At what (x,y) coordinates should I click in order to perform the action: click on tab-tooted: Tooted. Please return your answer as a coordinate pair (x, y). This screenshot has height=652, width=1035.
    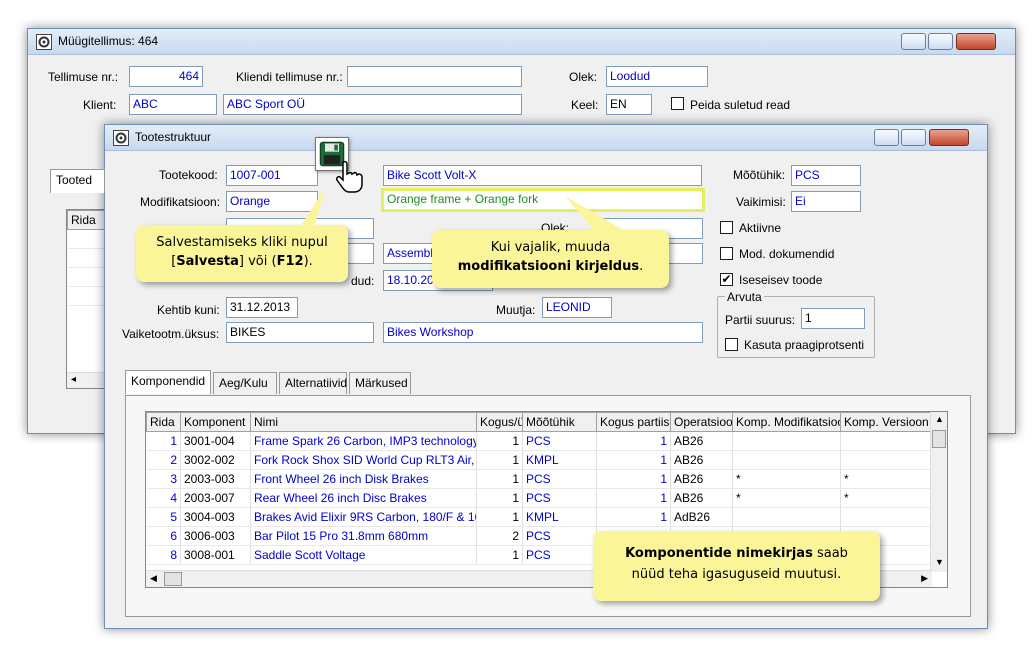
    Looking at the image, I should click on (77, 181).